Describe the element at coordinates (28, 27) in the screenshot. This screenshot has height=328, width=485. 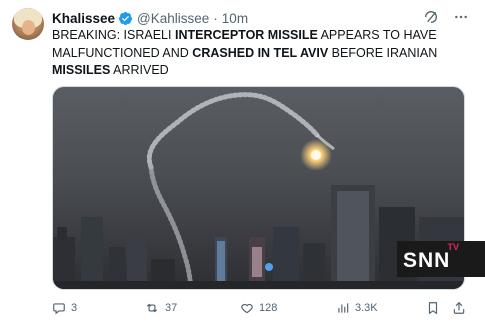
I see `avatar-face` at that location.